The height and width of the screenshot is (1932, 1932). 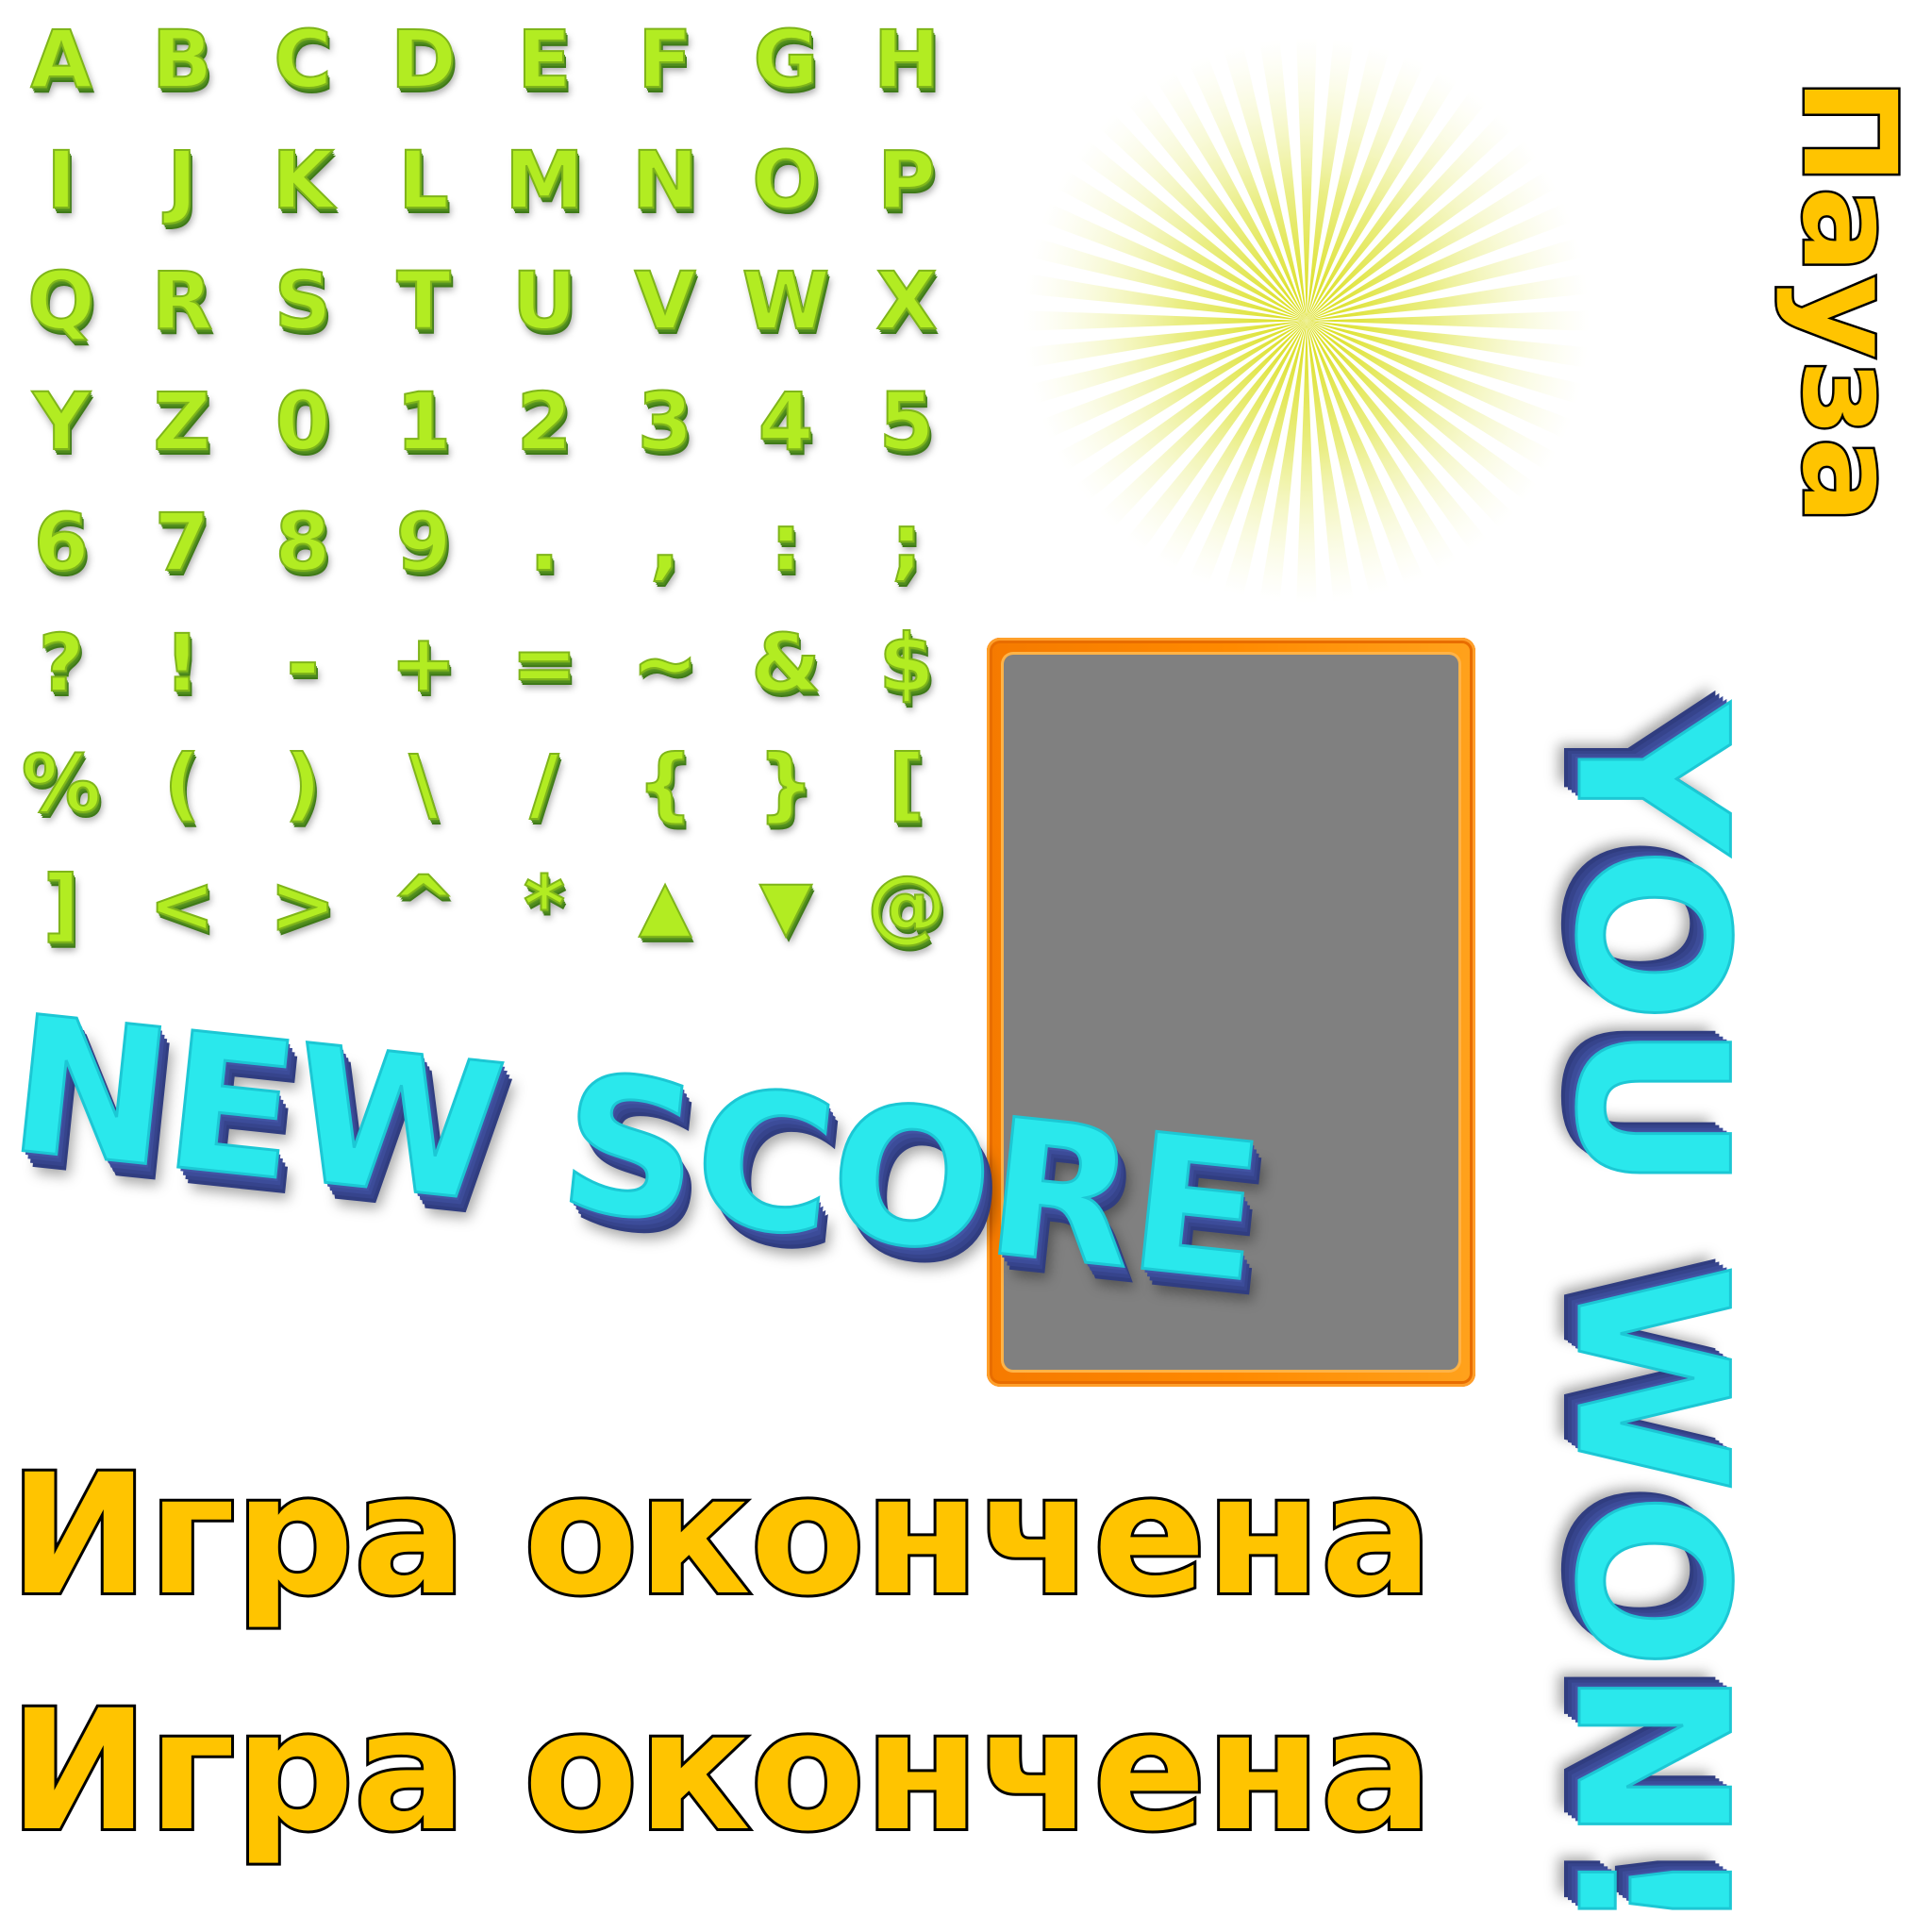 I want to click on glyph-tile: C, so click(x=303, y=59).